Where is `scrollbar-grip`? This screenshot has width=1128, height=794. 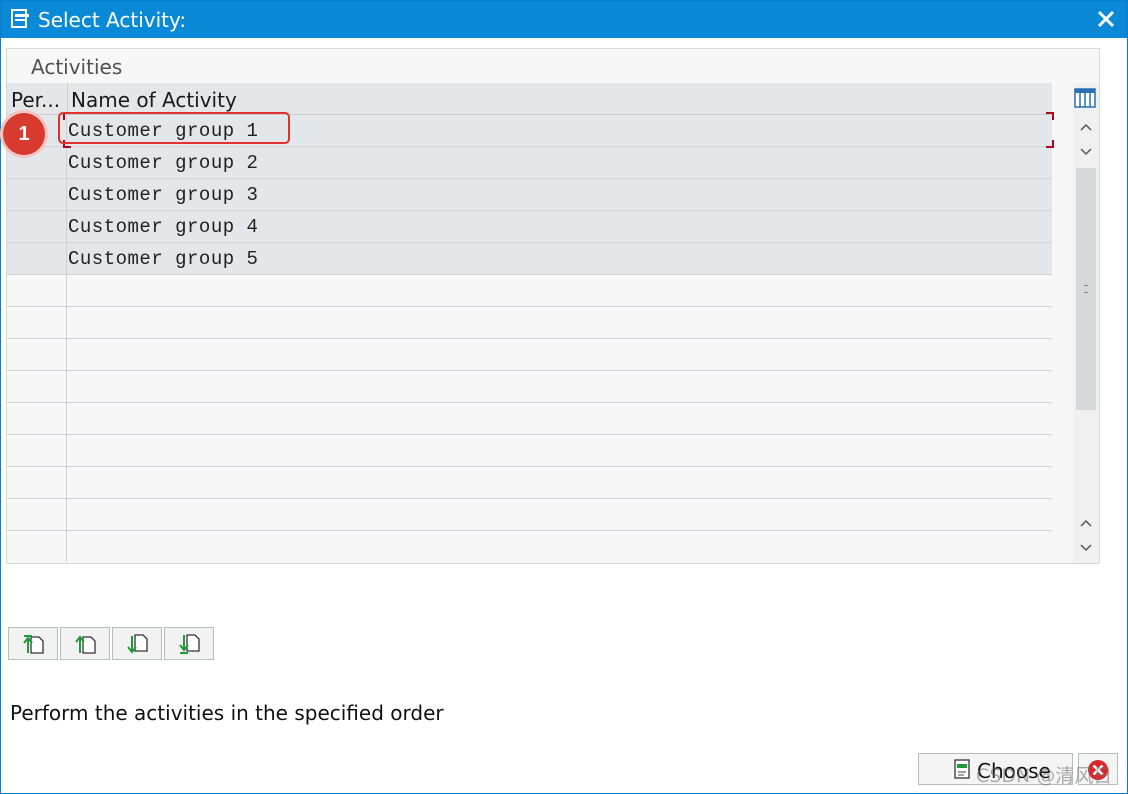 scrollbar-grip is located at coordinates (1086, 289).